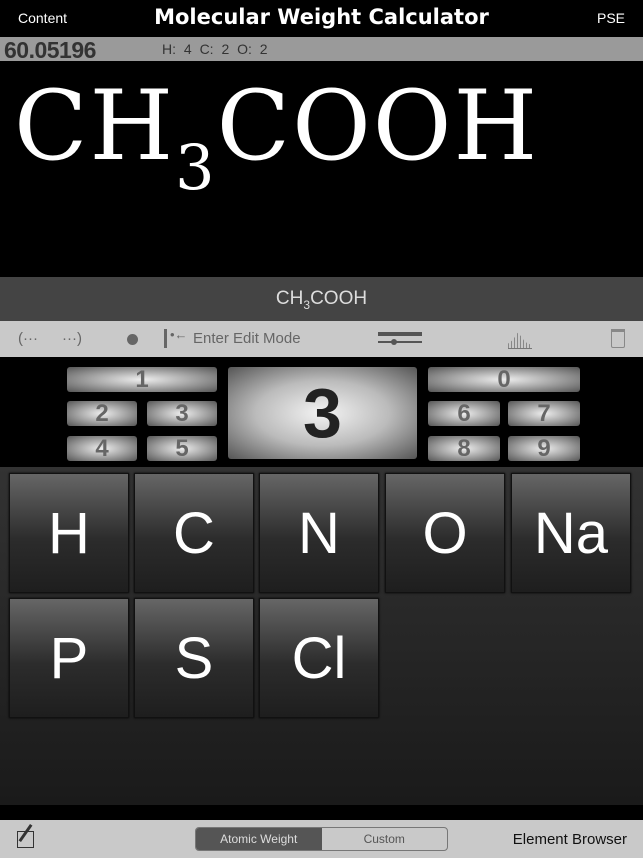 Image resolution: width=643 pixels, height=858 pixels. What do you see at coordinates (385, 839) in the screenshot?
I see `segment-custom: Custom` at bounding box center [385, 839].